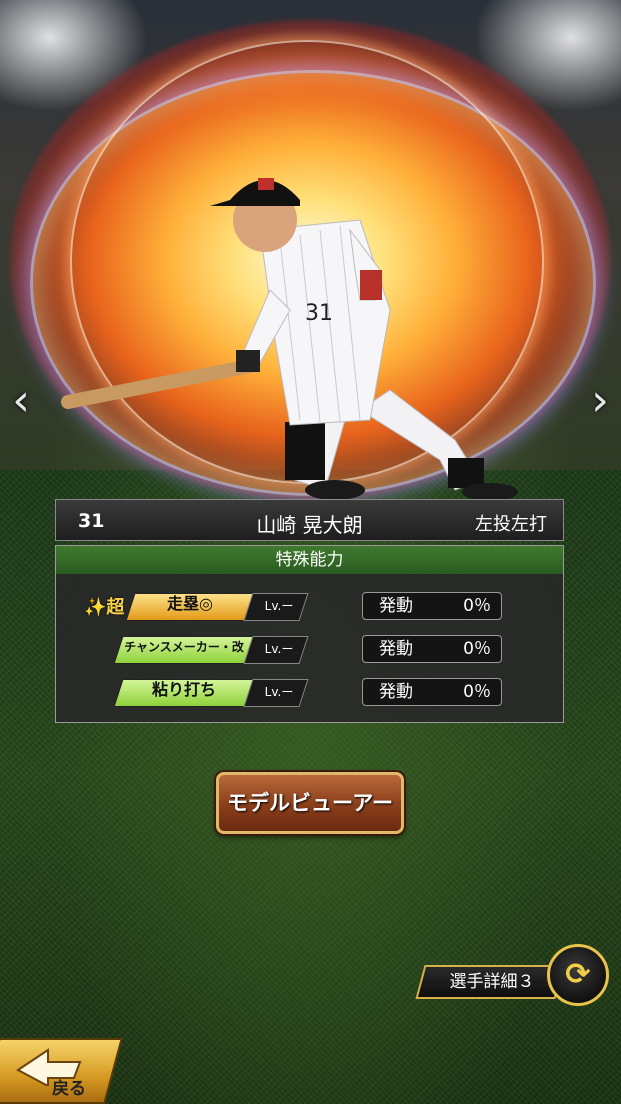  Describe the element at coordinates (21, 401) in the screenshot. I see `previous-player-arrow-icon: ‹` at that location.